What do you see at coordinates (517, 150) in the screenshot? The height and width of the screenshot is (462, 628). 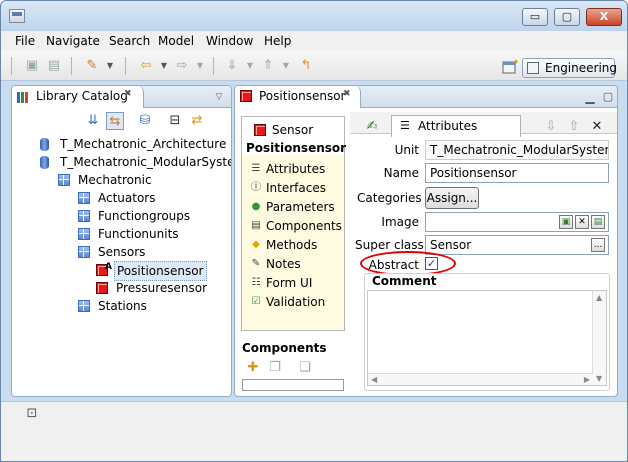 I see `unit-field: T_Mechatronic_ModularSystem.M` at bounding box center [517, 150].